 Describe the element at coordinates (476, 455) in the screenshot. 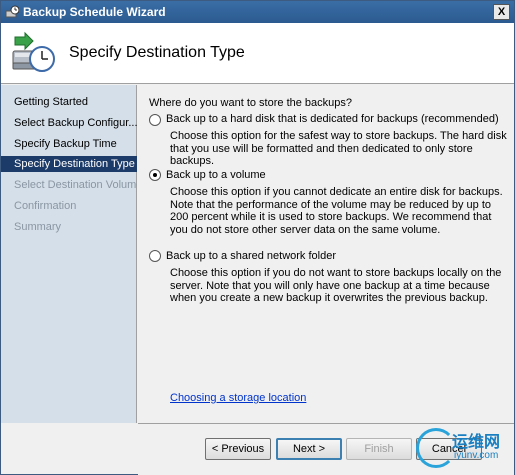

I see `watermark-domain: iyunv.com` at that location.